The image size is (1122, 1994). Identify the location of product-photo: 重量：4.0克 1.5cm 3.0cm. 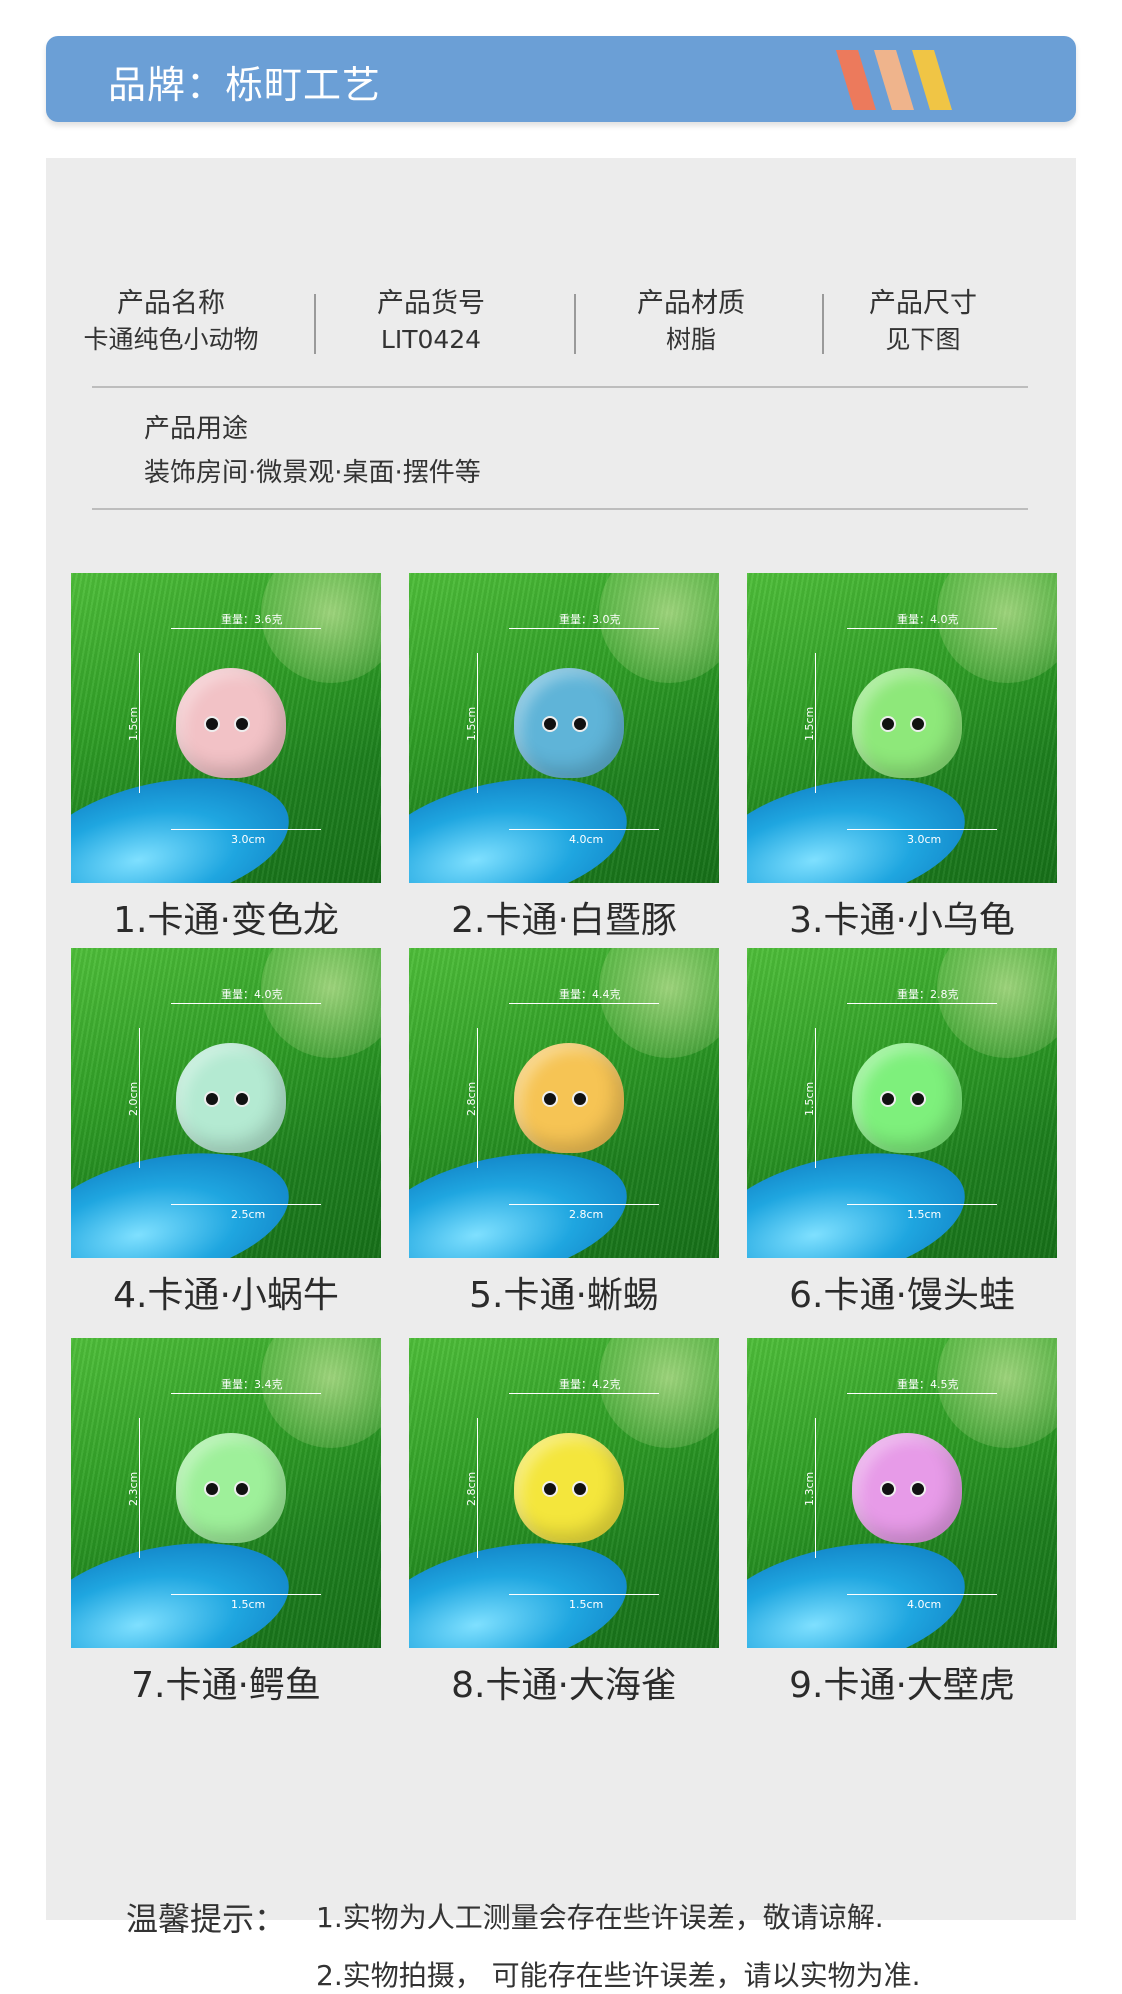
(902, 728).